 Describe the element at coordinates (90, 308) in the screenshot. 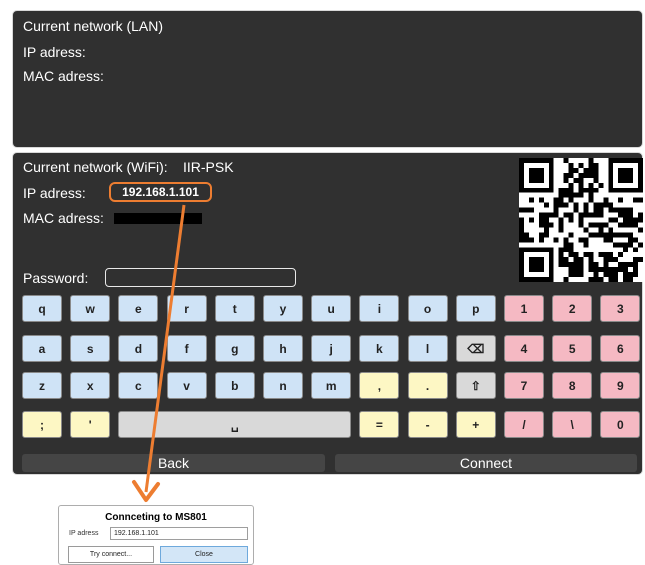

I see `key-r0-1: w` at that location.